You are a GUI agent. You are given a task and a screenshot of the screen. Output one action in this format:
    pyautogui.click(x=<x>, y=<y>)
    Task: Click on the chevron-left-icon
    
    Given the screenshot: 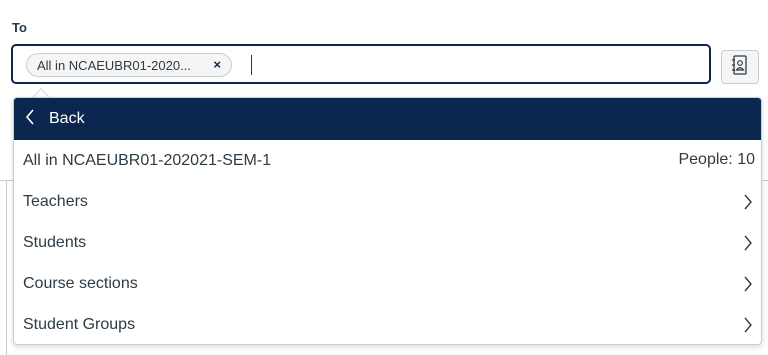 What is the action you would take?
    pyautogui.click(x=30, y=119)
    